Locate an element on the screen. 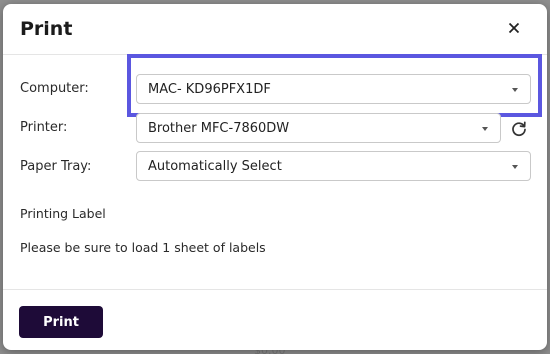  refresh-icon is located at coordinates (519, 128).